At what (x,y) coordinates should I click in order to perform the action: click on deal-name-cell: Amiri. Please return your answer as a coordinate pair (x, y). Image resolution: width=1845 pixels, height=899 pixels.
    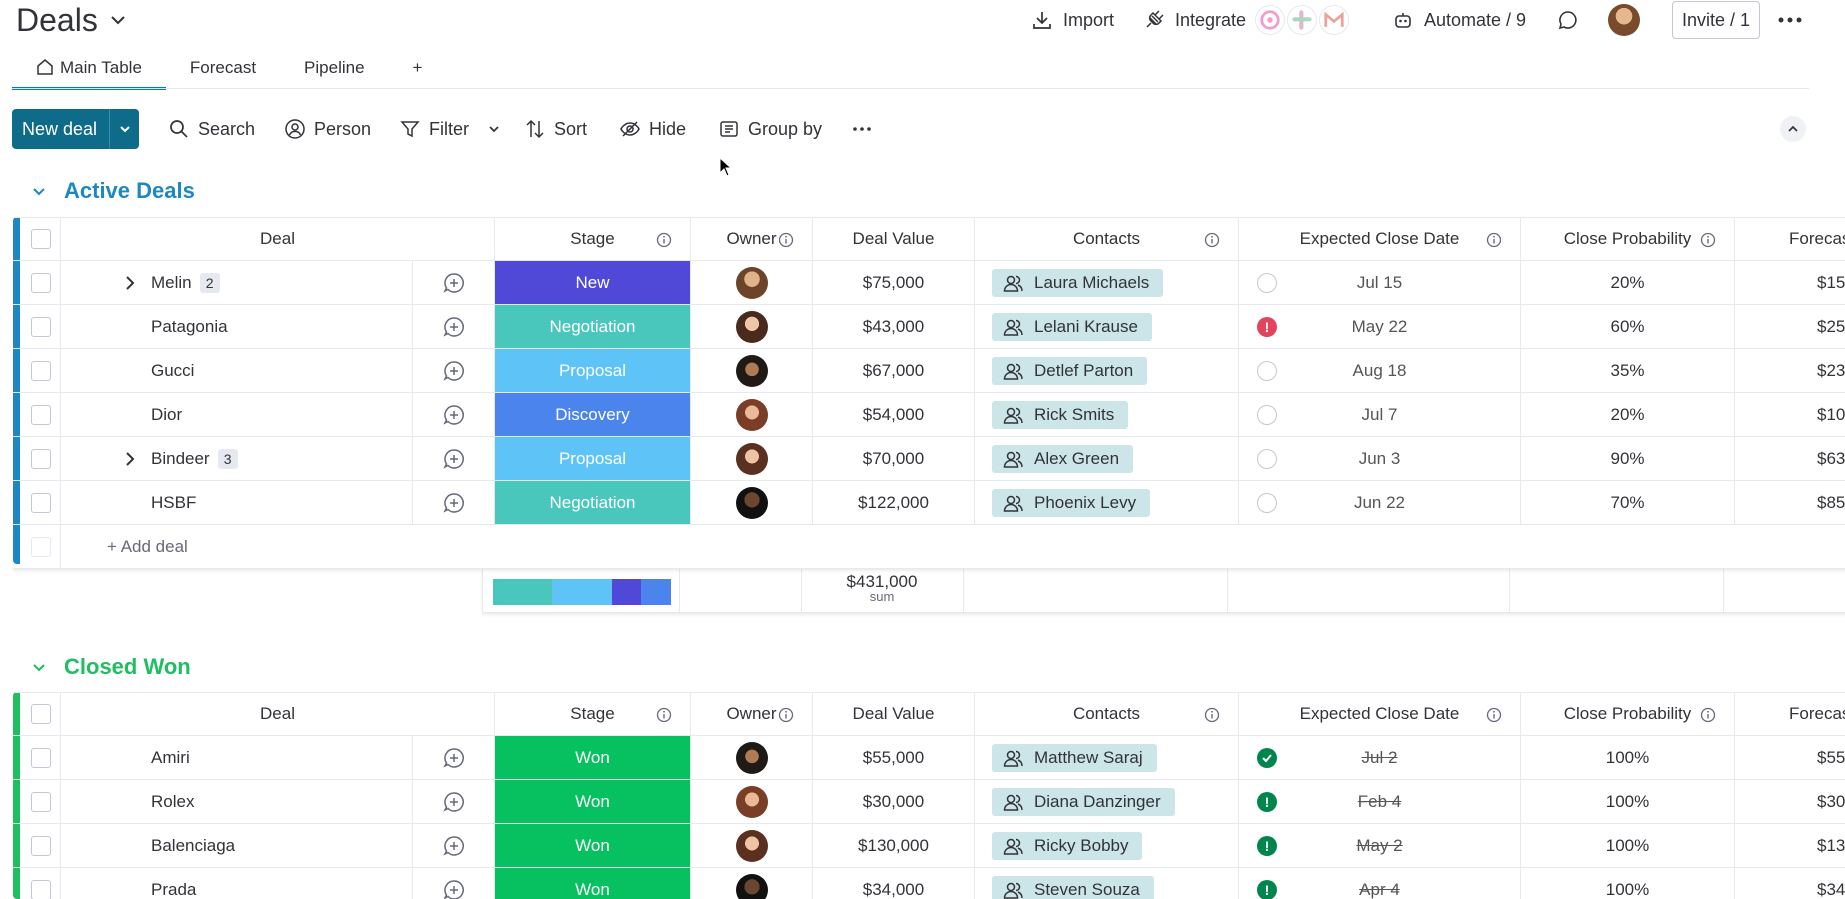
    Looking at the image, I should click on (237, 757).